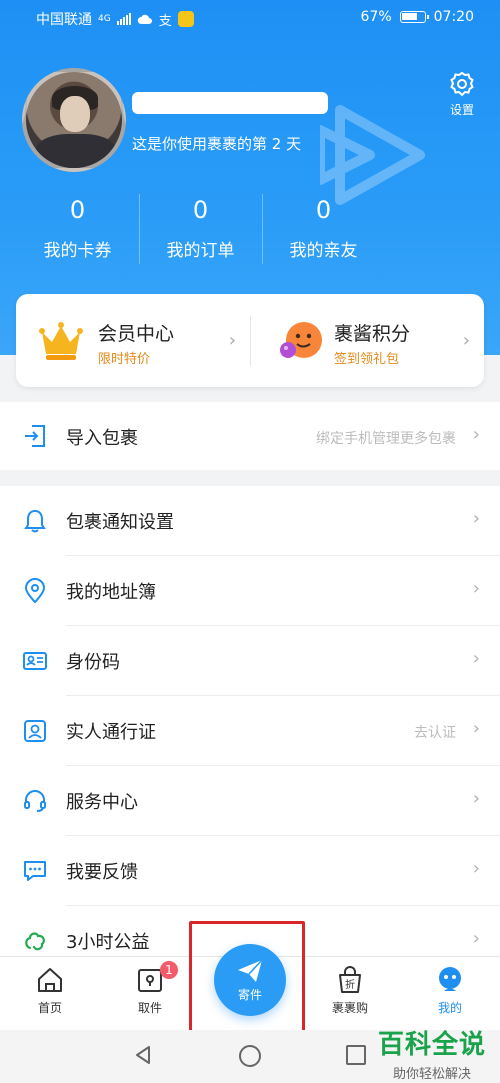  What do you see at coordinates (323, 251) in the screenshot?
I see `stat-label: 我的亲友` at bounding box center [323, 251].